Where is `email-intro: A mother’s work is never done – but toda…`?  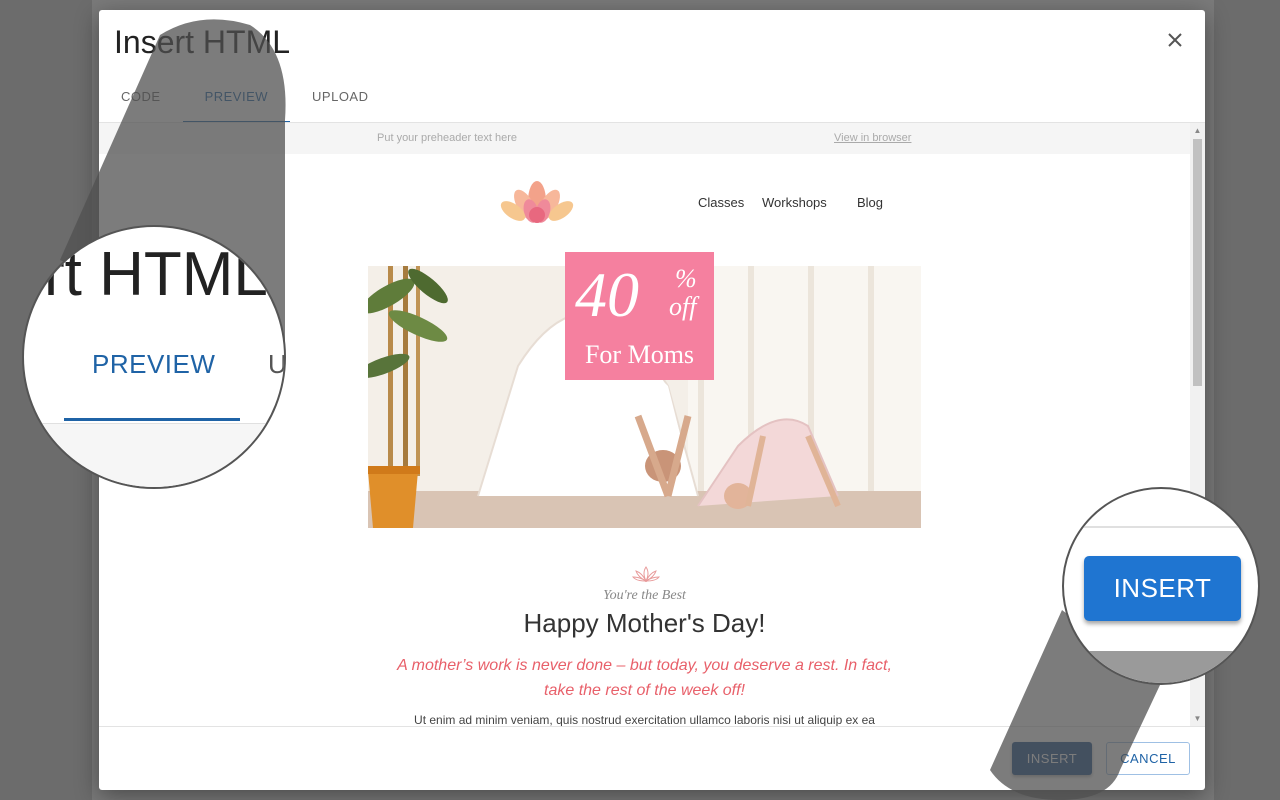 email-intro: A mother’s work is never done – but toda… is located at coordinates (644, 678).